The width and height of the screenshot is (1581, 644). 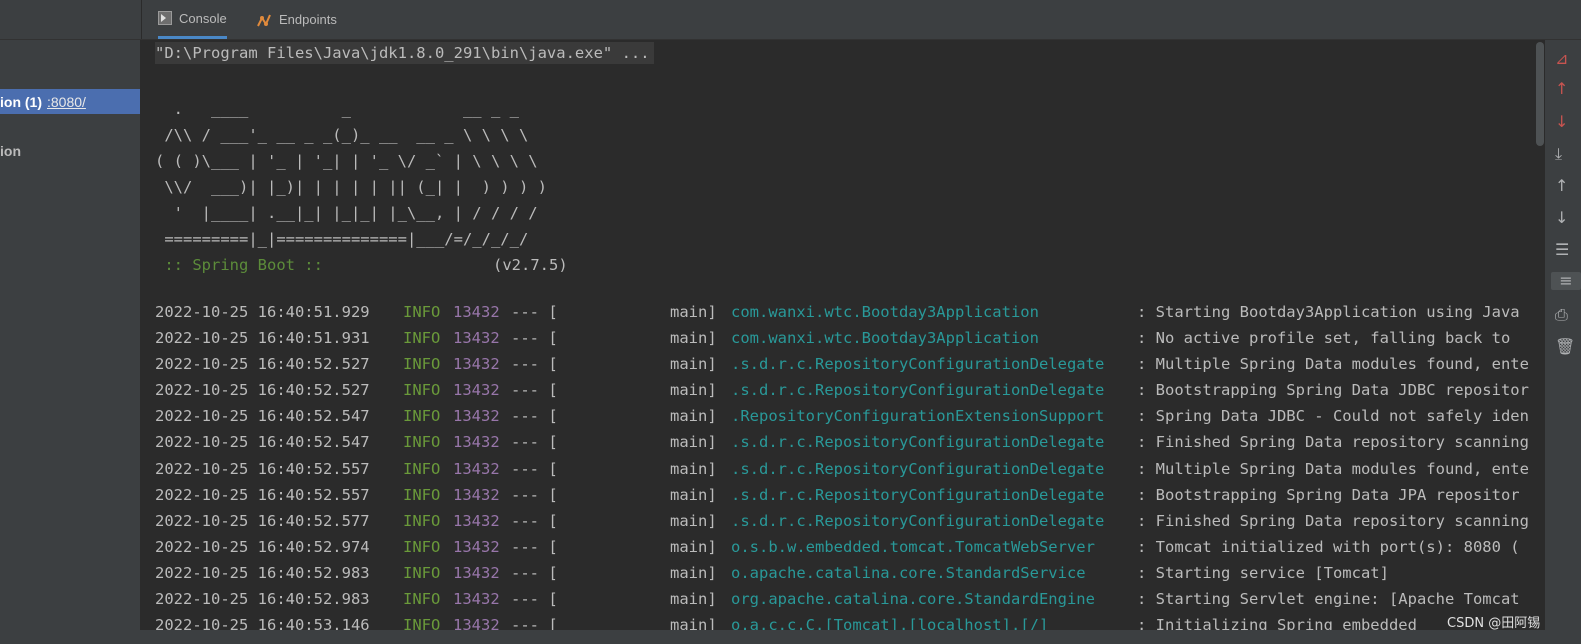 What do you see at coordinates (1561, 89) in the screenshot?
I see `previous-error-icon: ↑` at bounding box center [1561, 89].